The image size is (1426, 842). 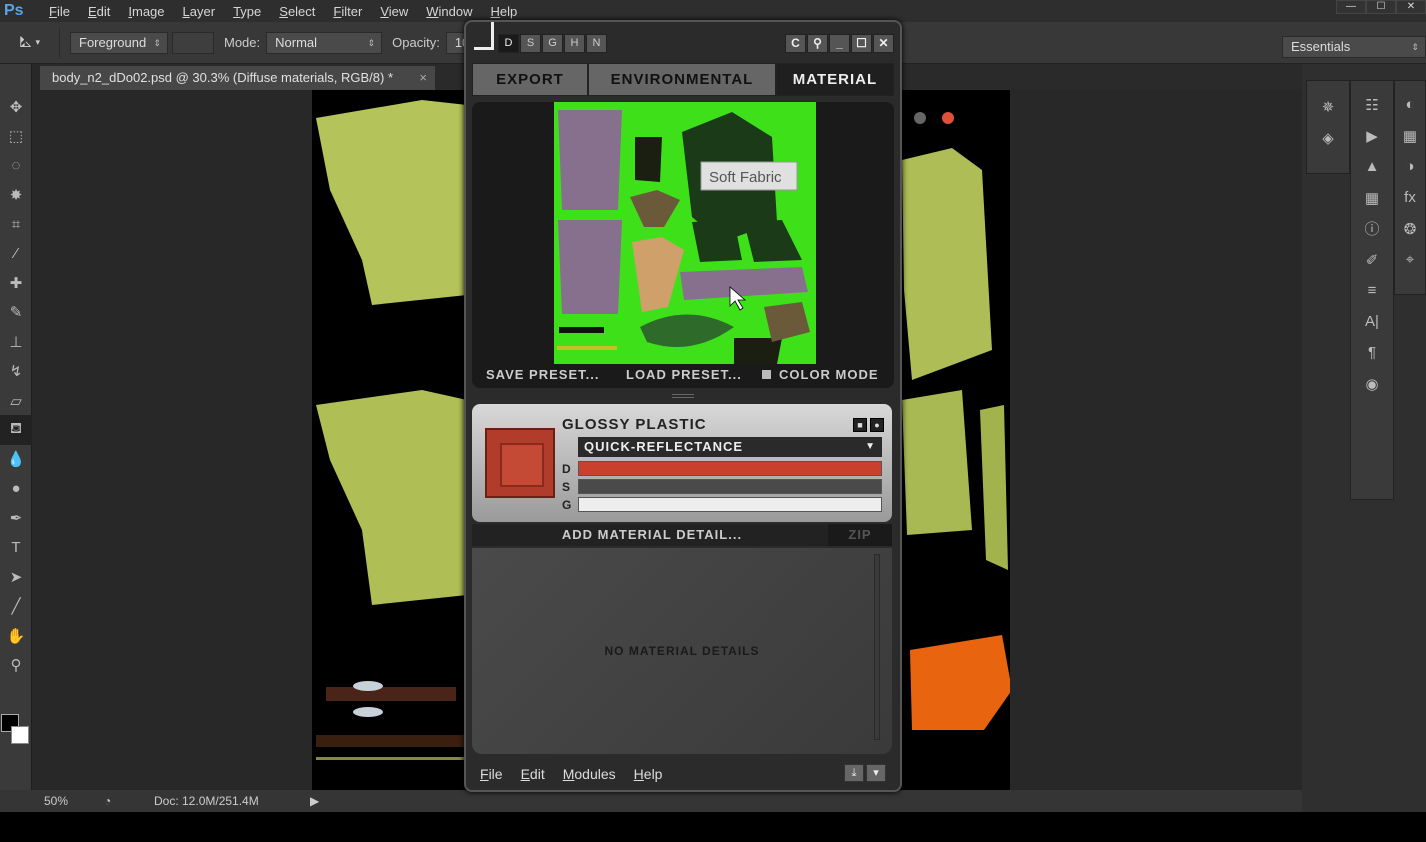 What do you see at coordinates (552, 43) in the screenshot?
I see `mode-g-button: G` at bounding box center [552, 43].